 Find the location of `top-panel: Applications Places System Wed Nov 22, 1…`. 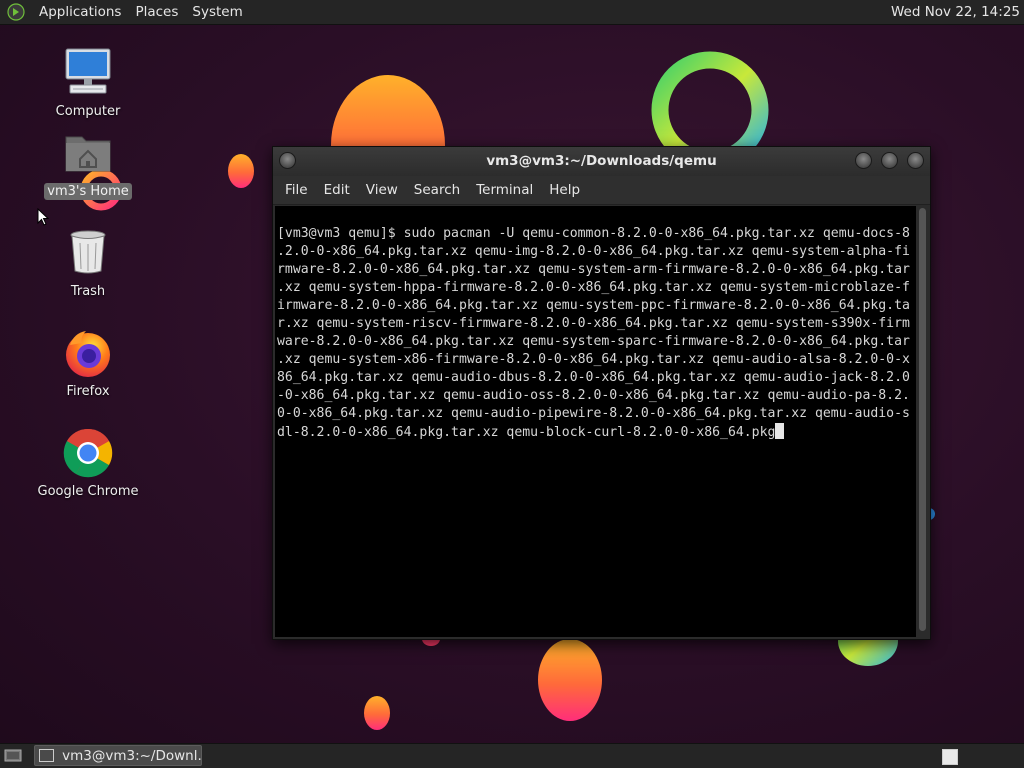

top-panel: Applications Places System Wed Nov 22, 1… is located at coordinates (512, 12).